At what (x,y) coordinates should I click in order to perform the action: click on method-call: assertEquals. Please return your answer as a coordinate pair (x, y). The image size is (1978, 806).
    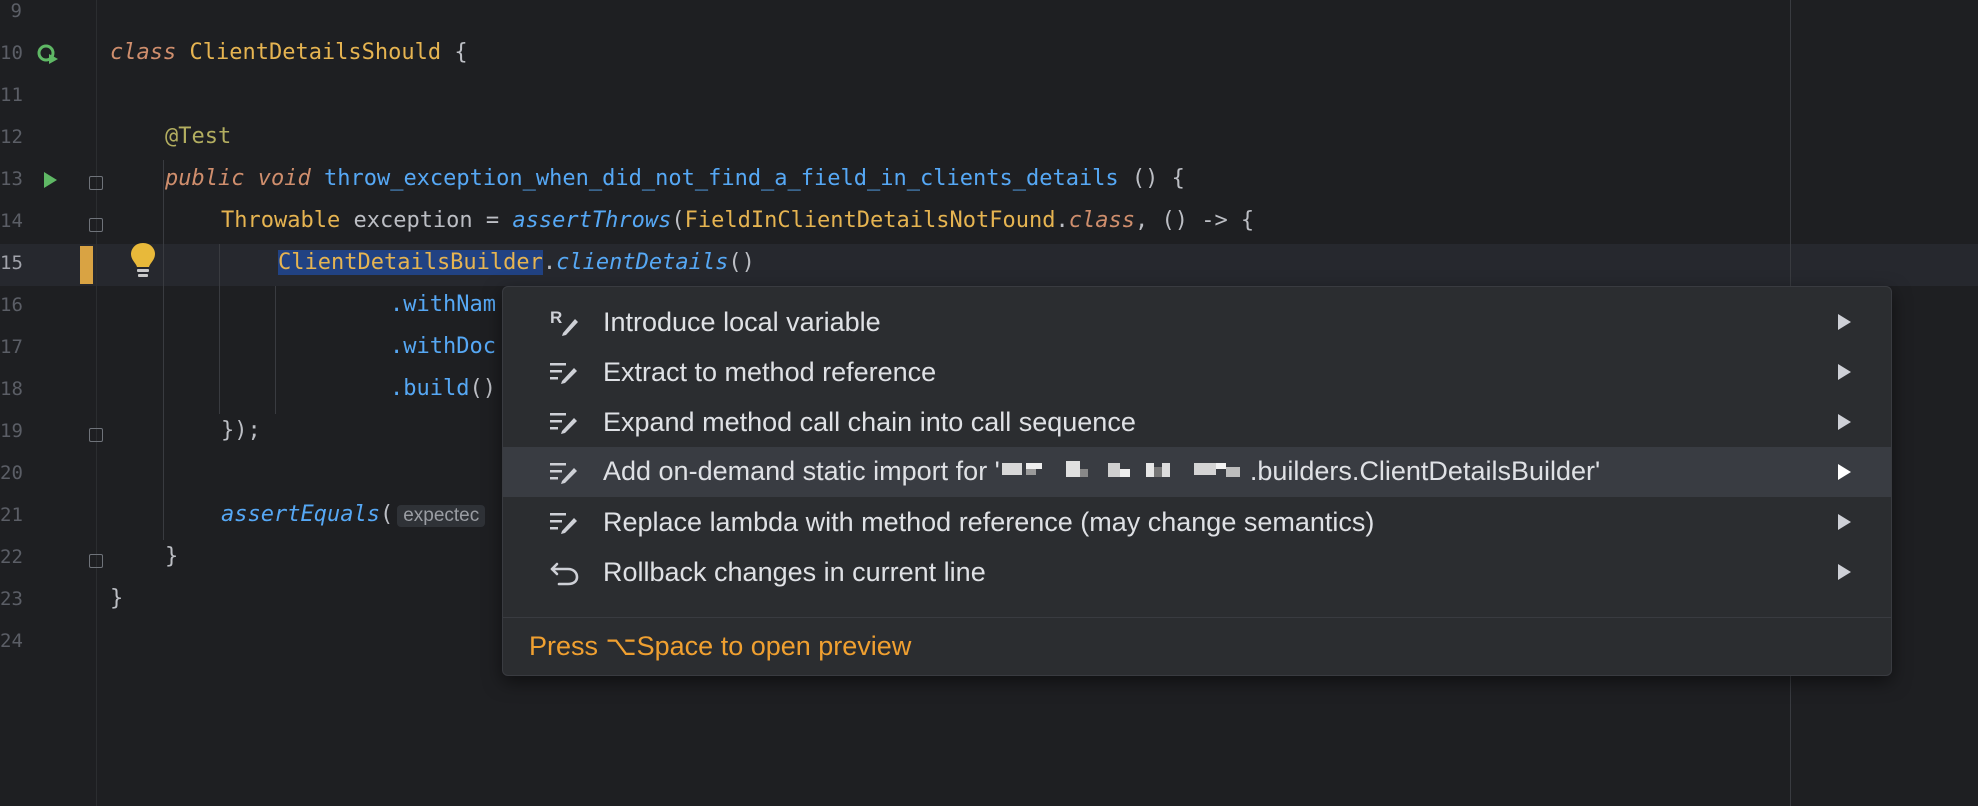
    Looking at the image, I should click on (300, 514).